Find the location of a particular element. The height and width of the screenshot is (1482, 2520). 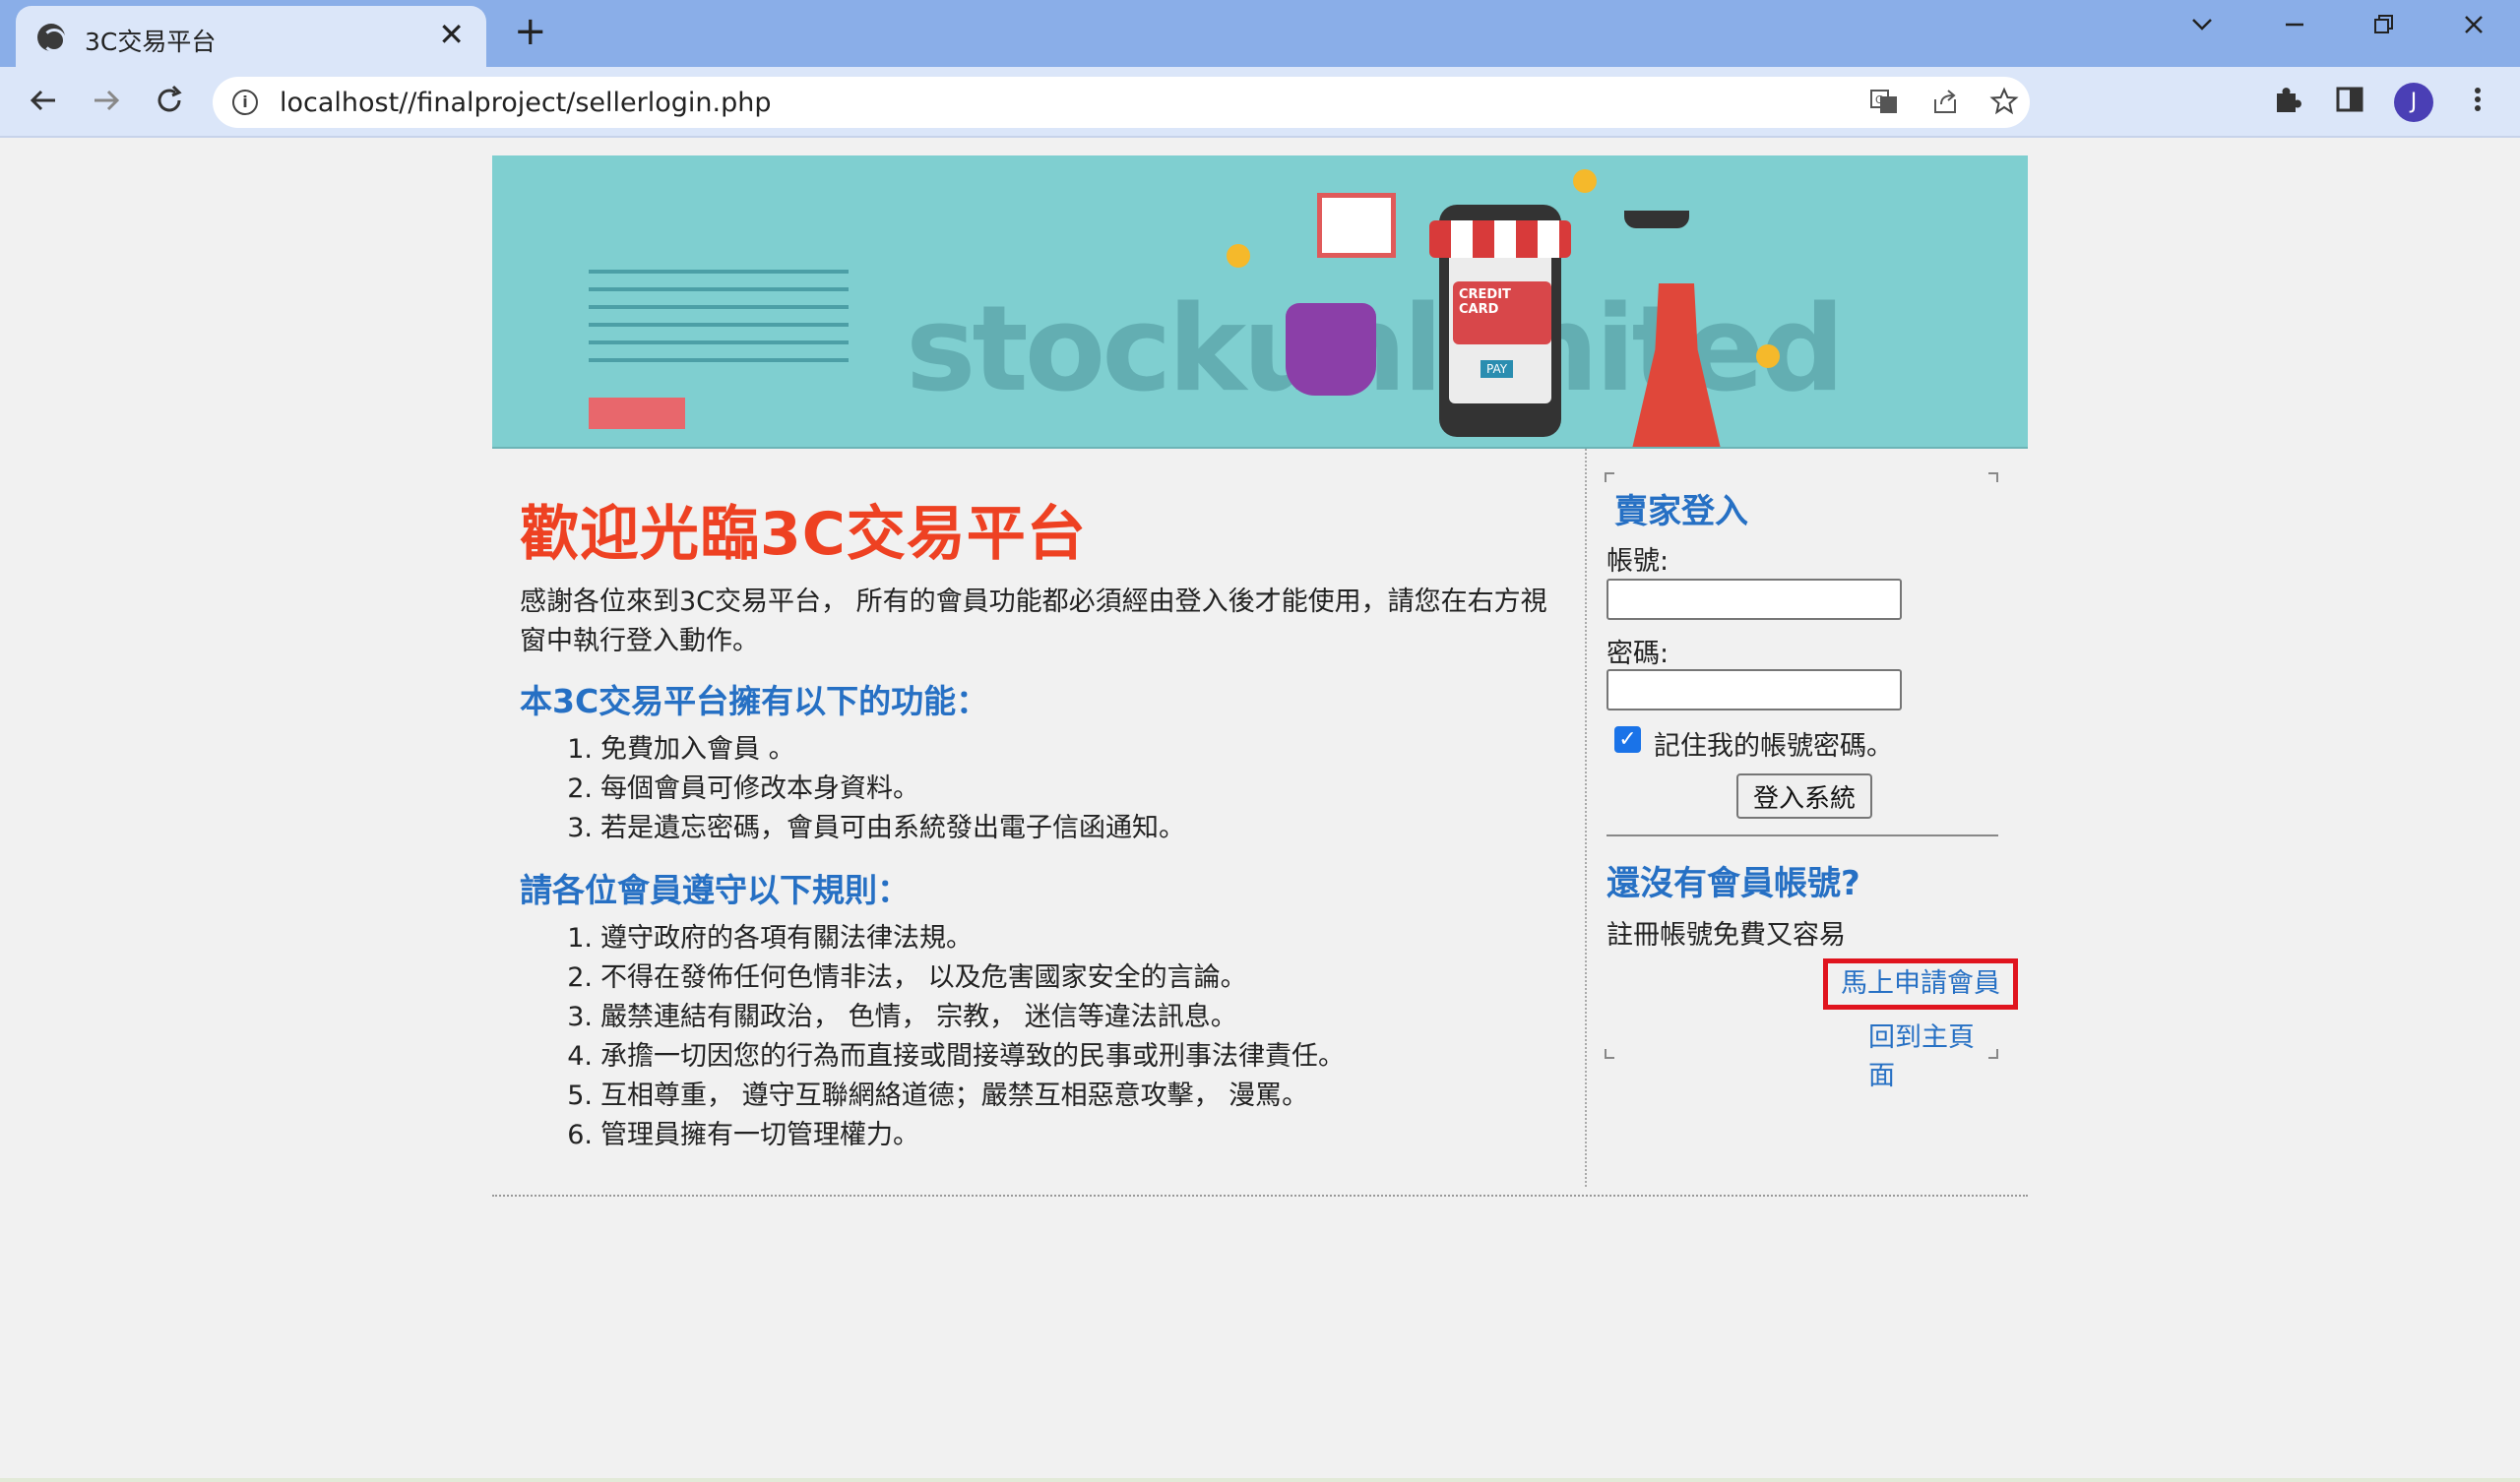

banner-red-block is located at coordinates (637, 413).